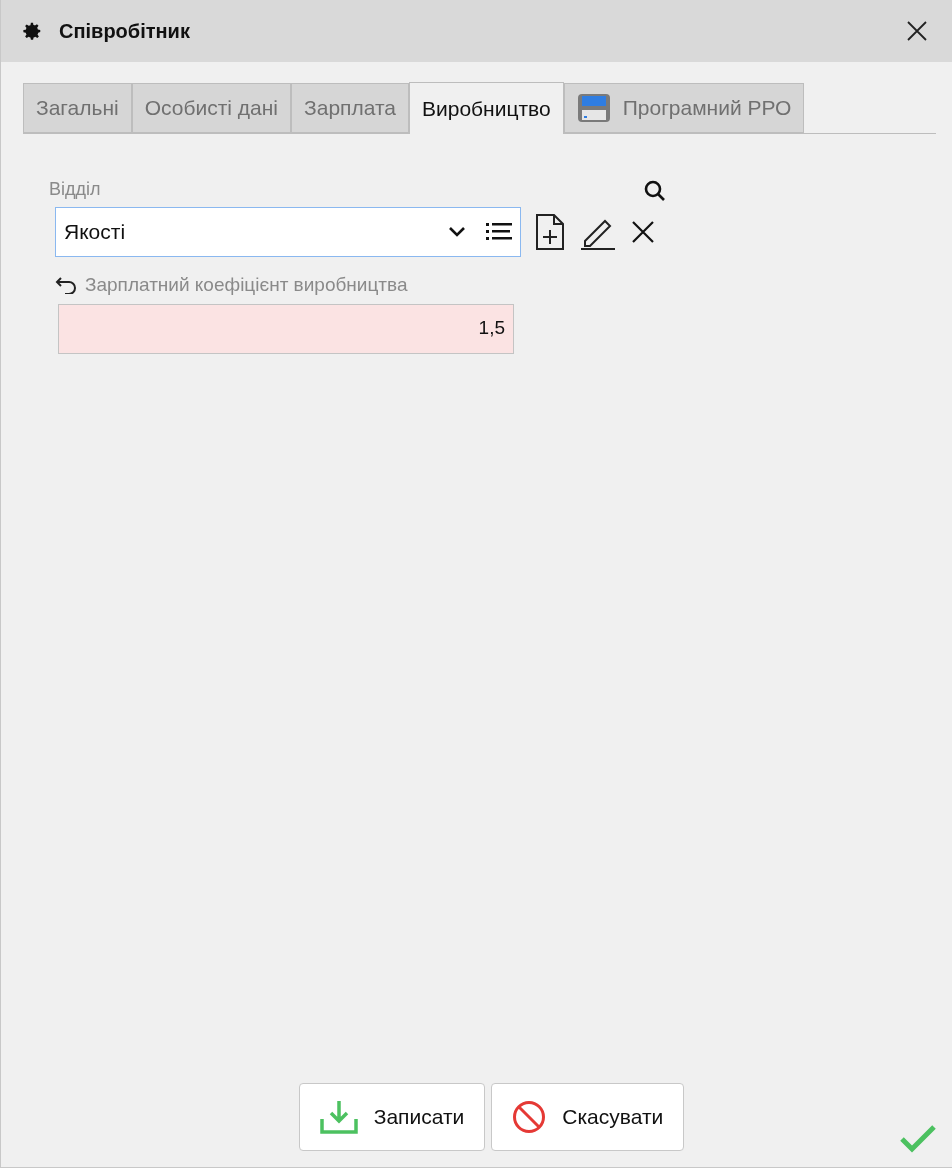 This screenshot has height=1168, width=952. I want to click on department-dropdown: Якості, so click(288, 232).